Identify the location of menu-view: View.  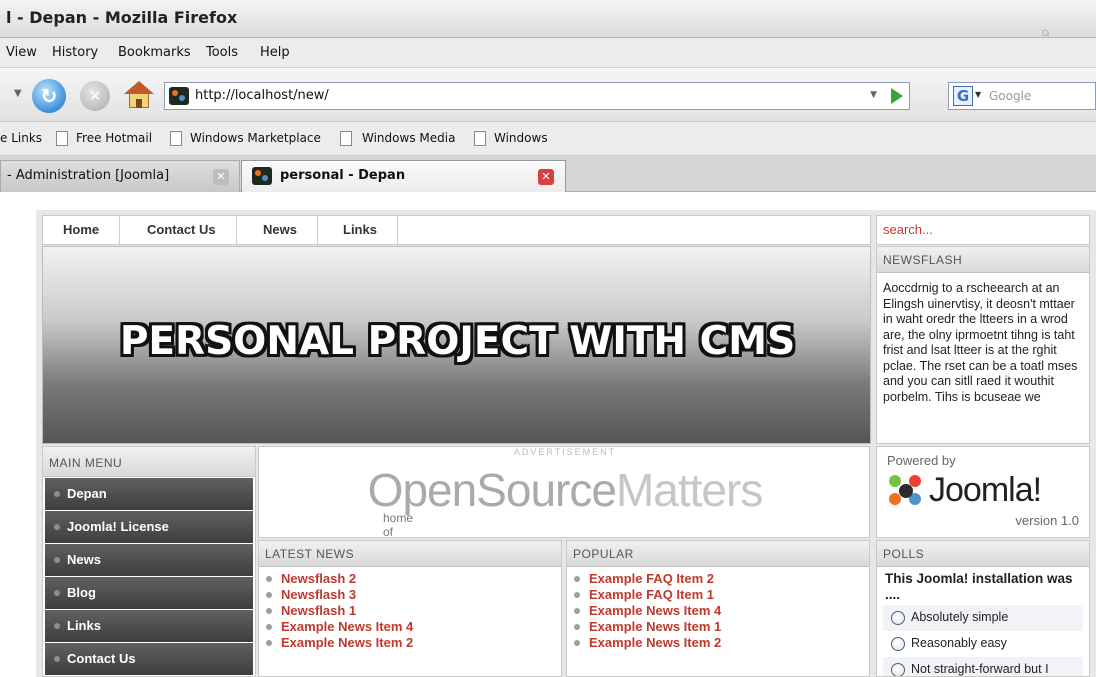
(21, 52).